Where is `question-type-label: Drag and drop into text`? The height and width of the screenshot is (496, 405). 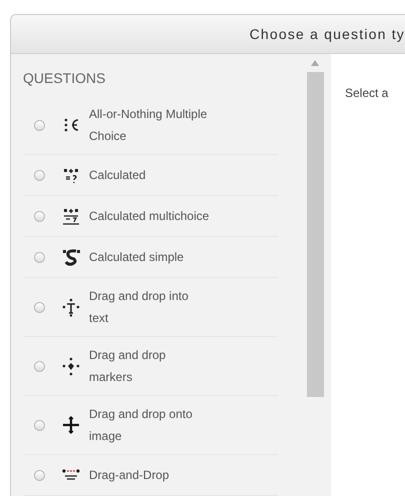 question-type-label: Drag and drop into text is located at coordinates (150, 307).